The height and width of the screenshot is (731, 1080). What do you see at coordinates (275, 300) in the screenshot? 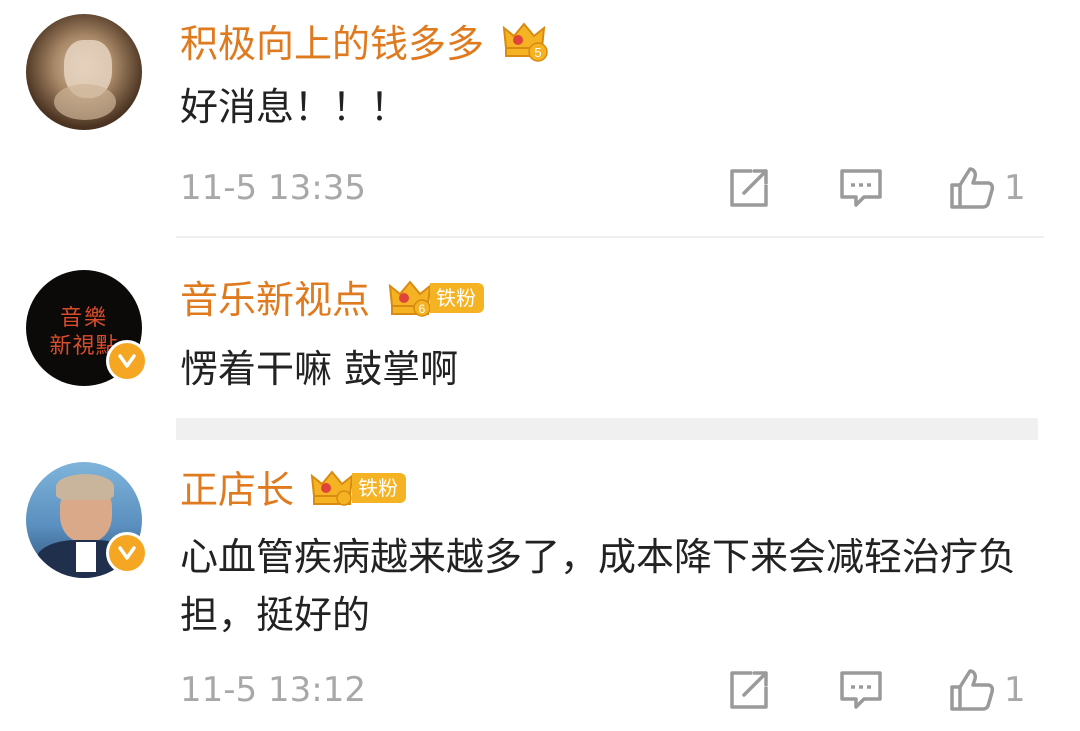
I see `username: 音乐新视点` at bounding box center [275, 300].